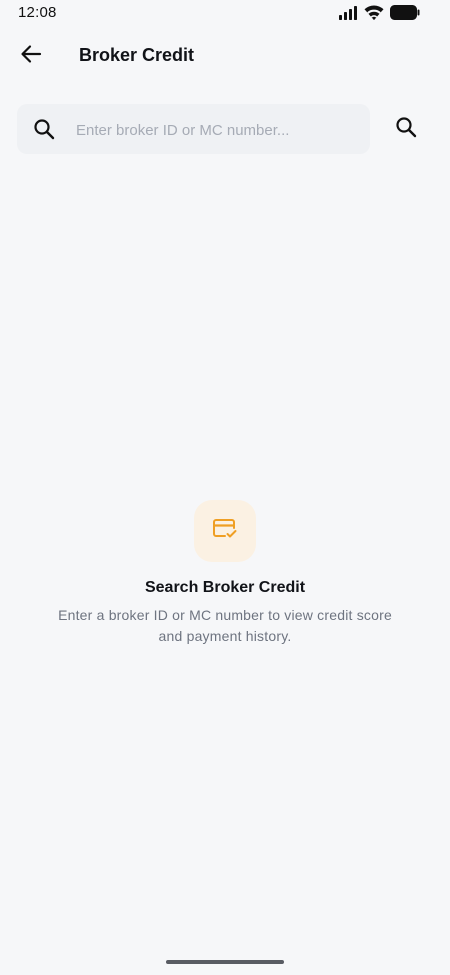 Image resolution: width=450 pixels, height=975 pixels. Describe the element at coordinates (225, 56) in the screenshot. I see `app-bar: Broker Credit` at that location.